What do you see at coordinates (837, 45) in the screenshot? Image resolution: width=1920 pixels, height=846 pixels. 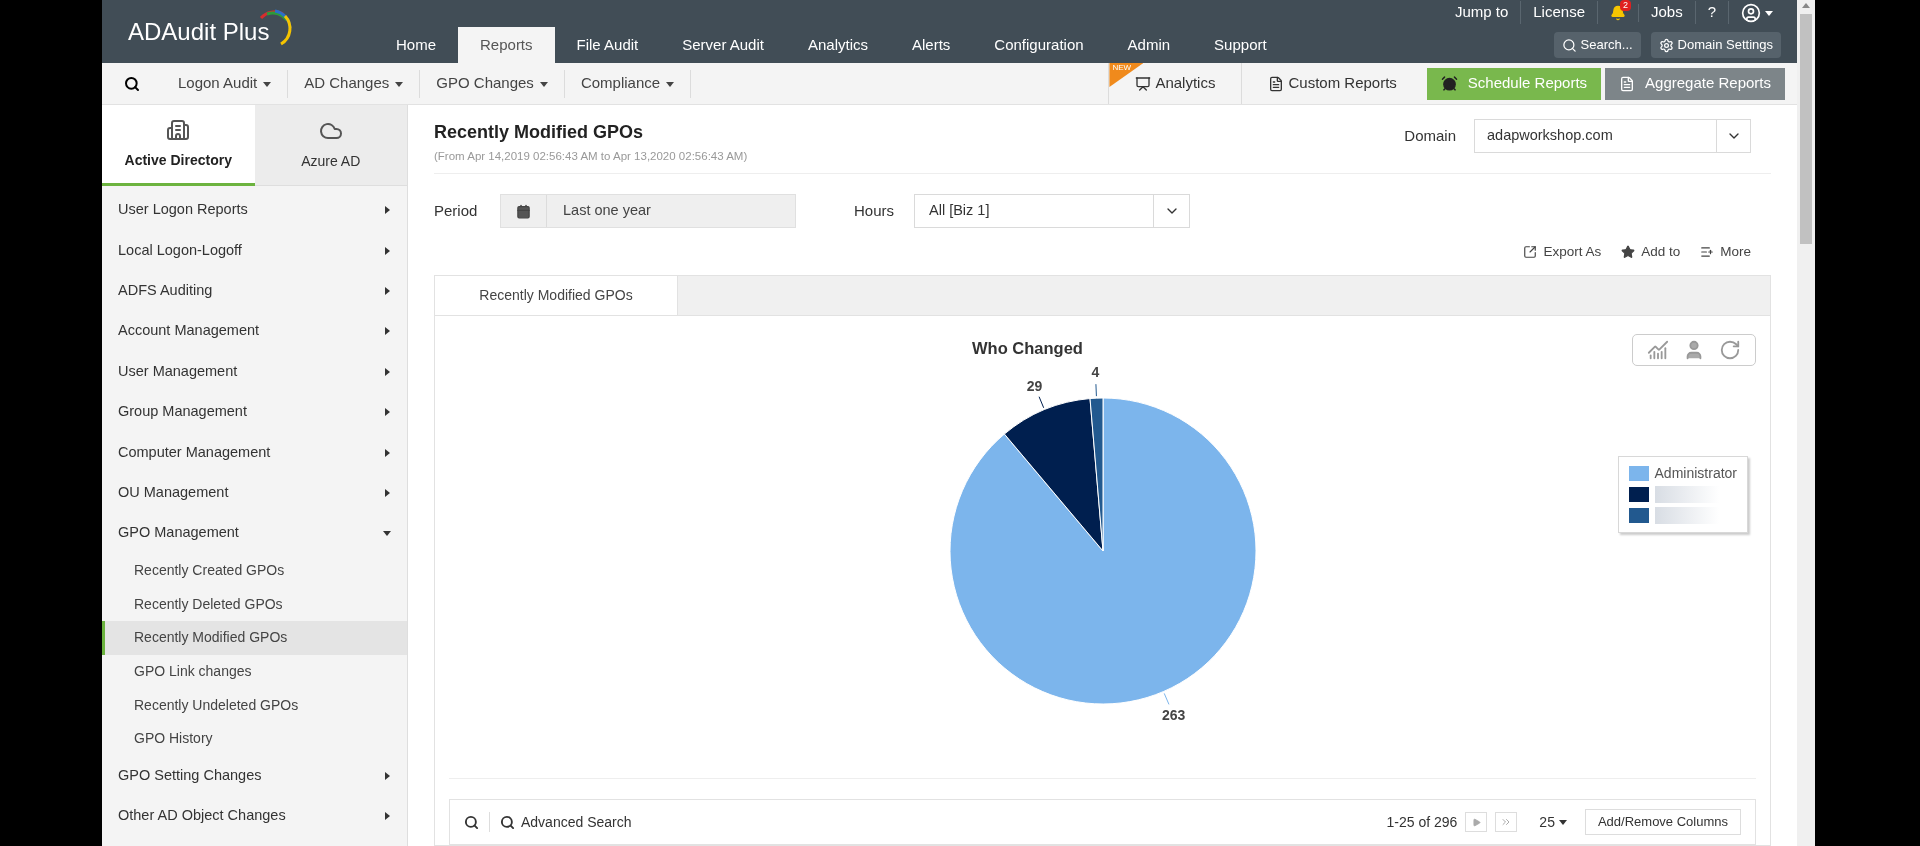 I see `nav-tab: Analytics` at bounding box center [837, 45].